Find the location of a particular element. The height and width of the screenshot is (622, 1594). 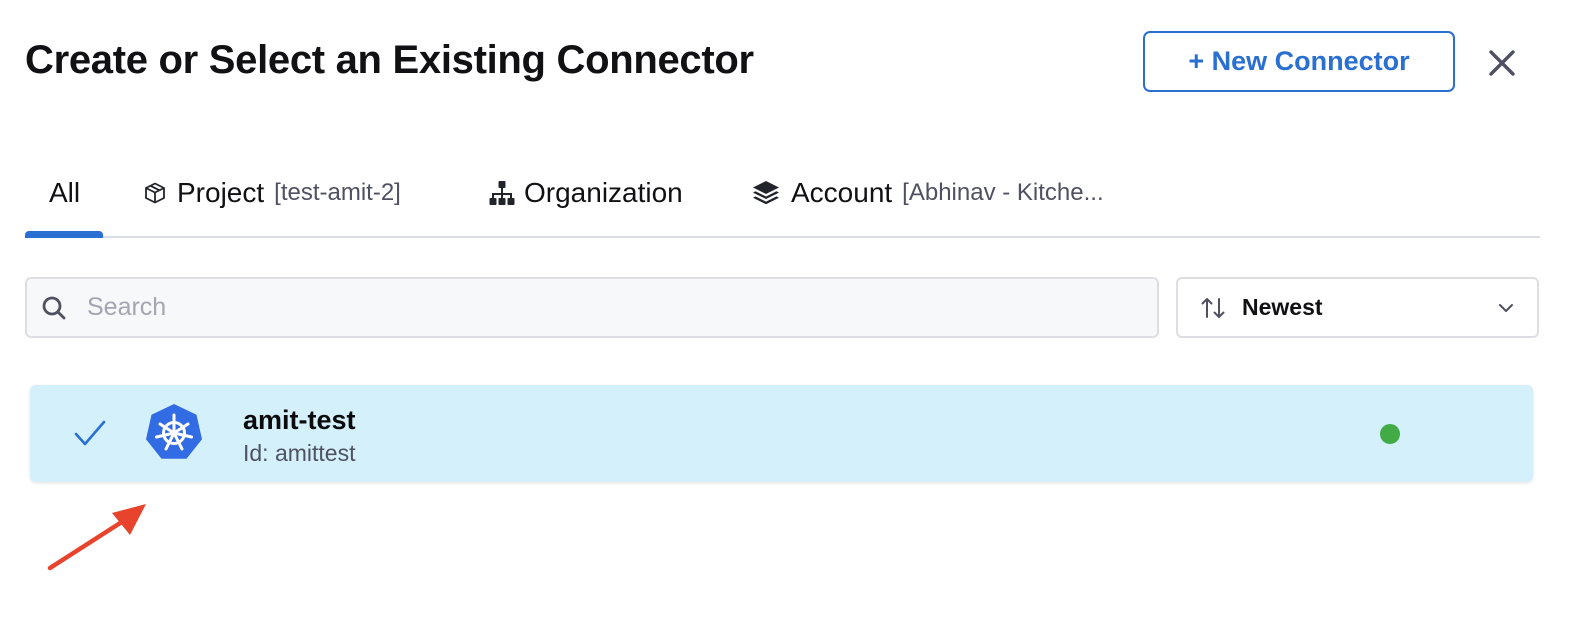

tab-selected-indicator is located at coordinates (64, 234).